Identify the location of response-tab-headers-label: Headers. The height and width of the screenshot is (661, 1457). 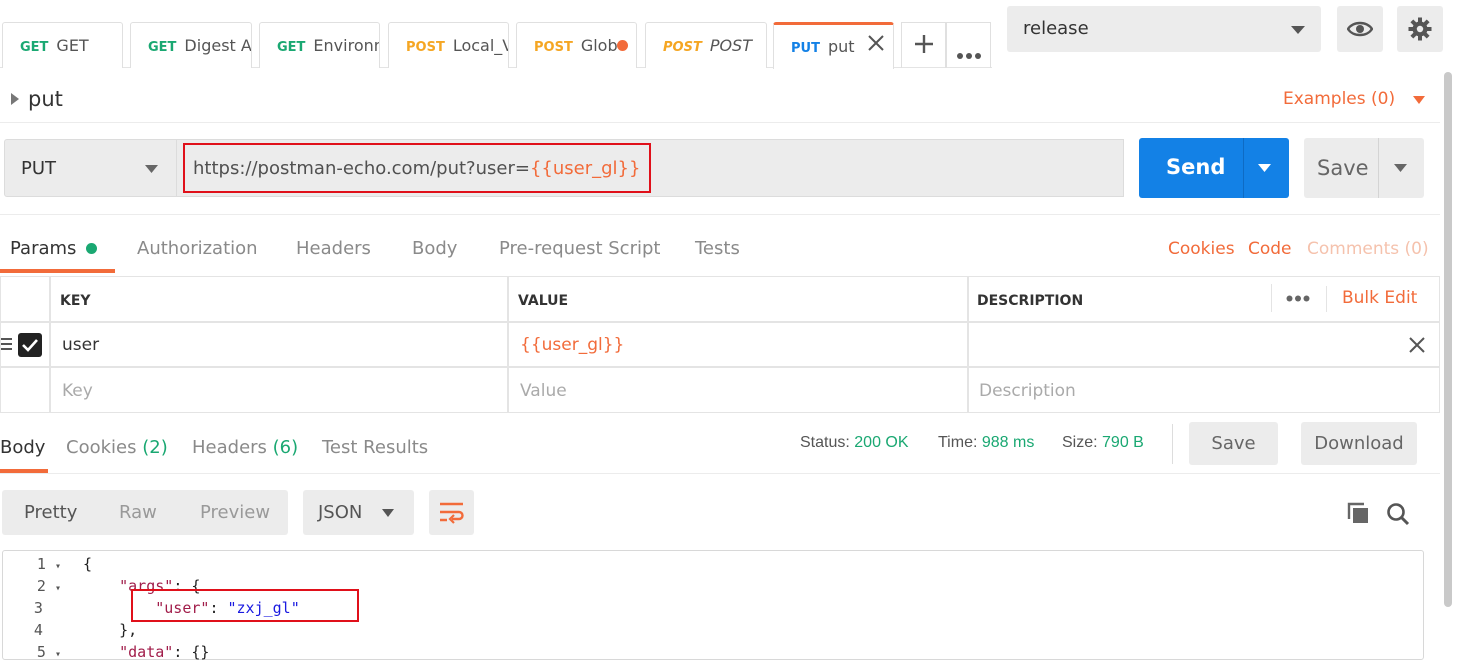
(229, 447).